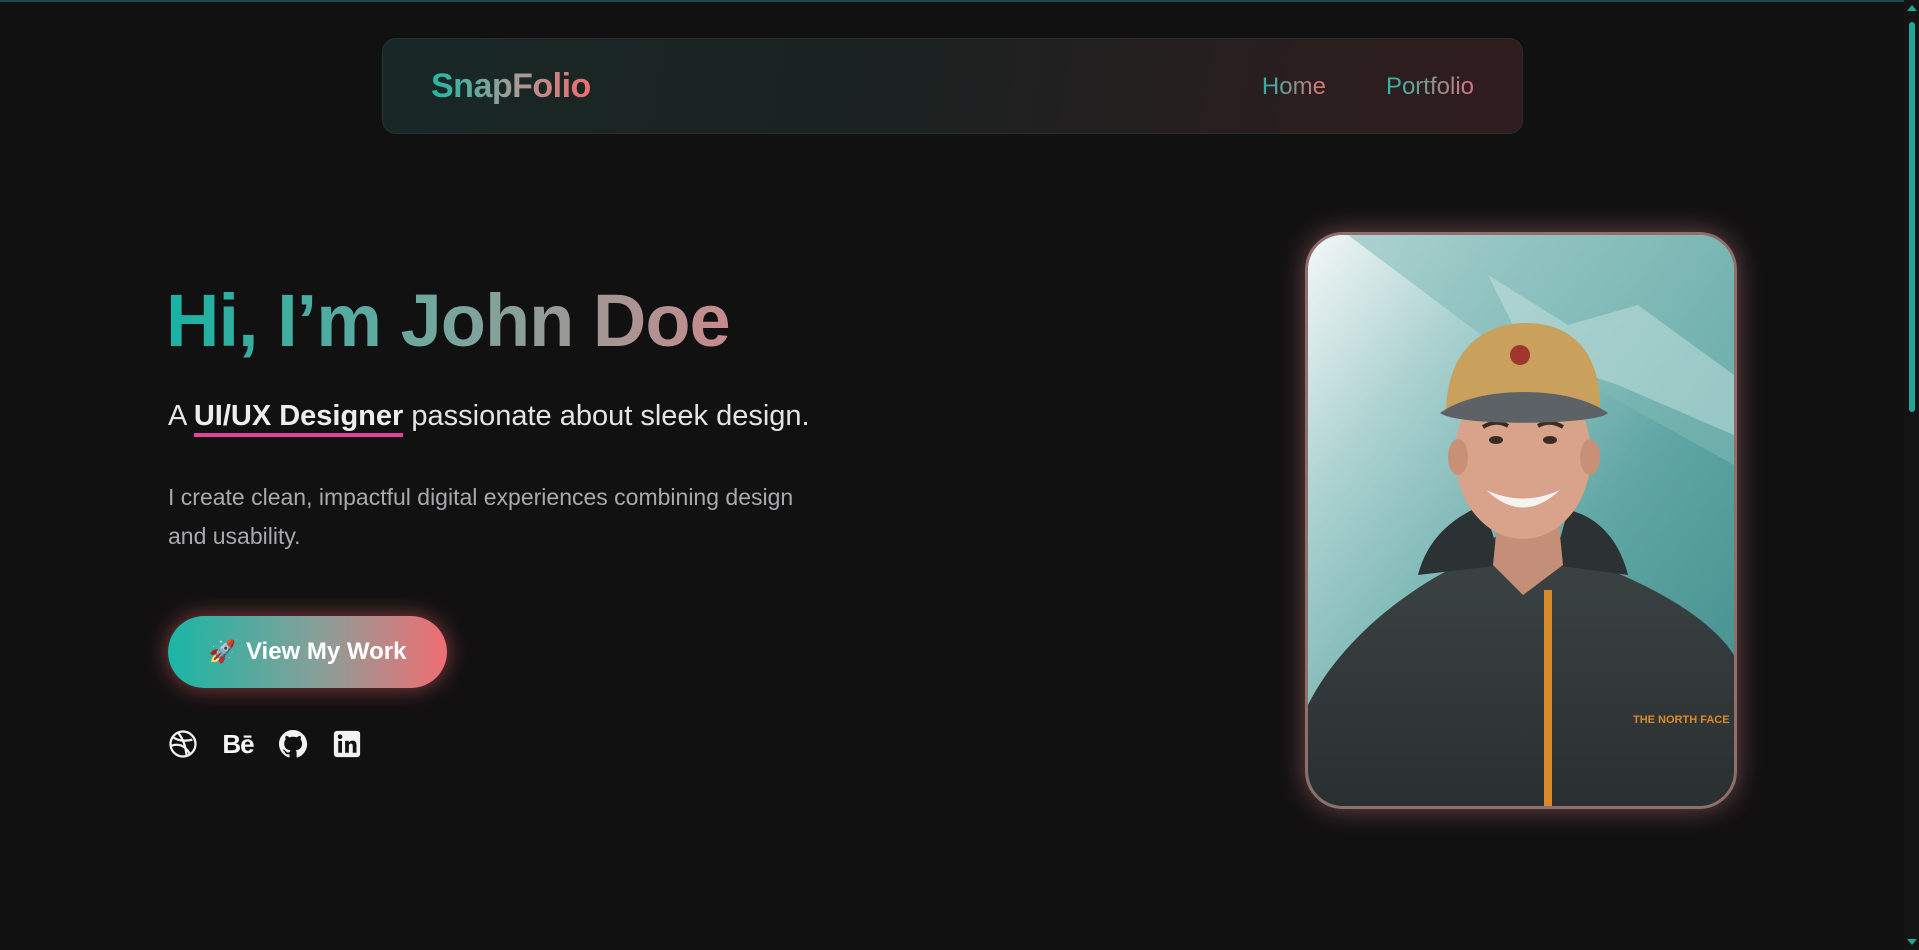 This screenshot has height=950, width=1919. I want to click on navbar: SnapFolio Home Portfolio, so click(952, 86).